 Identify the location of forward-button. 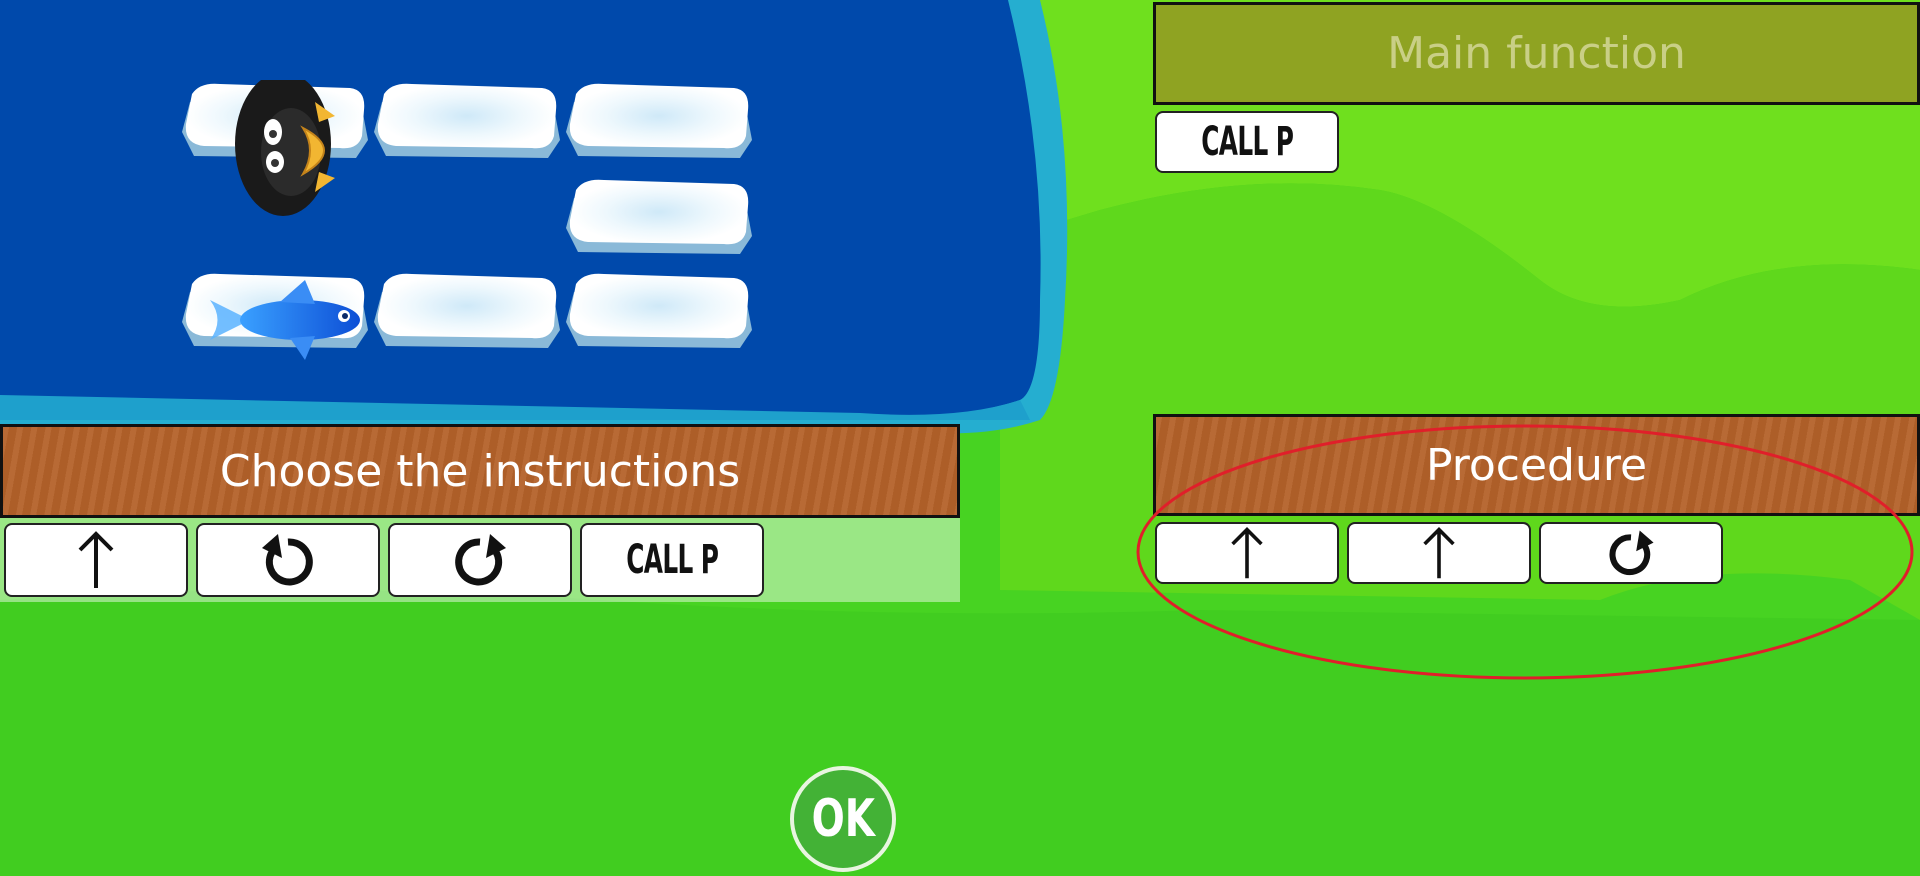
(96, 560).